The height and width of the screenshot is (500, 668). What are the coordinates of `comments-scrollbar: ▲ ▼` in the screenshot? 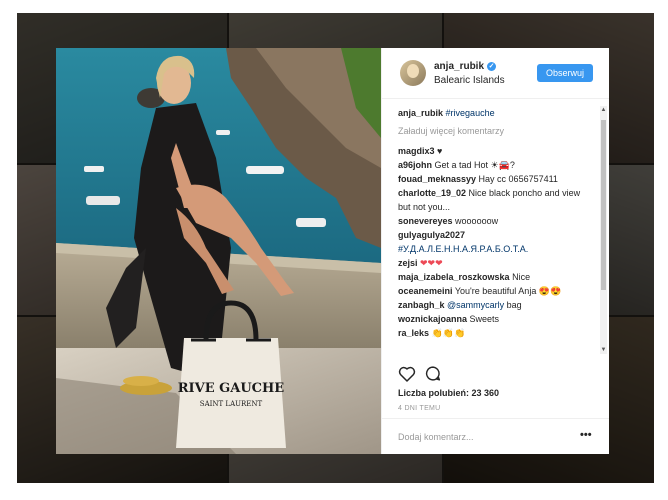 It's located at (603, 230).